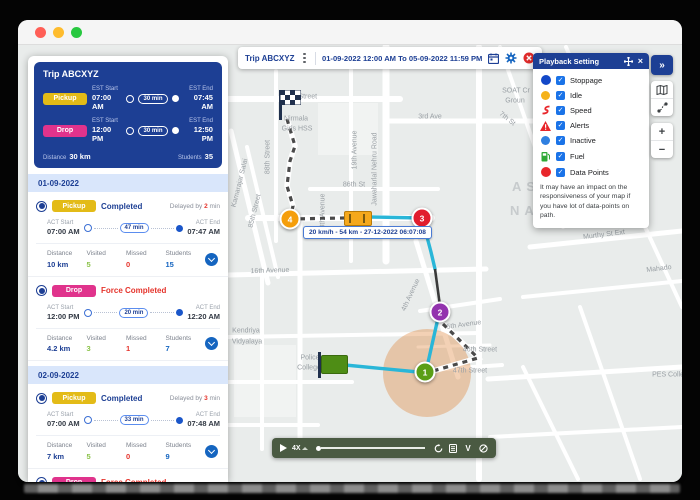 Image resolution: width=700 pixels, height=500 pixels. I want to click on street-label: 46th Street, so click(480, 350).